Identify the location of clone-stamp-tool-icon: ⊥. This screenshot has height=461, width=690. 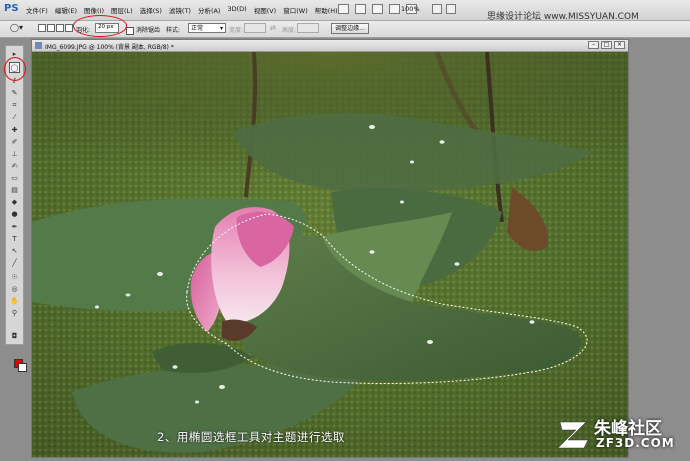
(14, 154).